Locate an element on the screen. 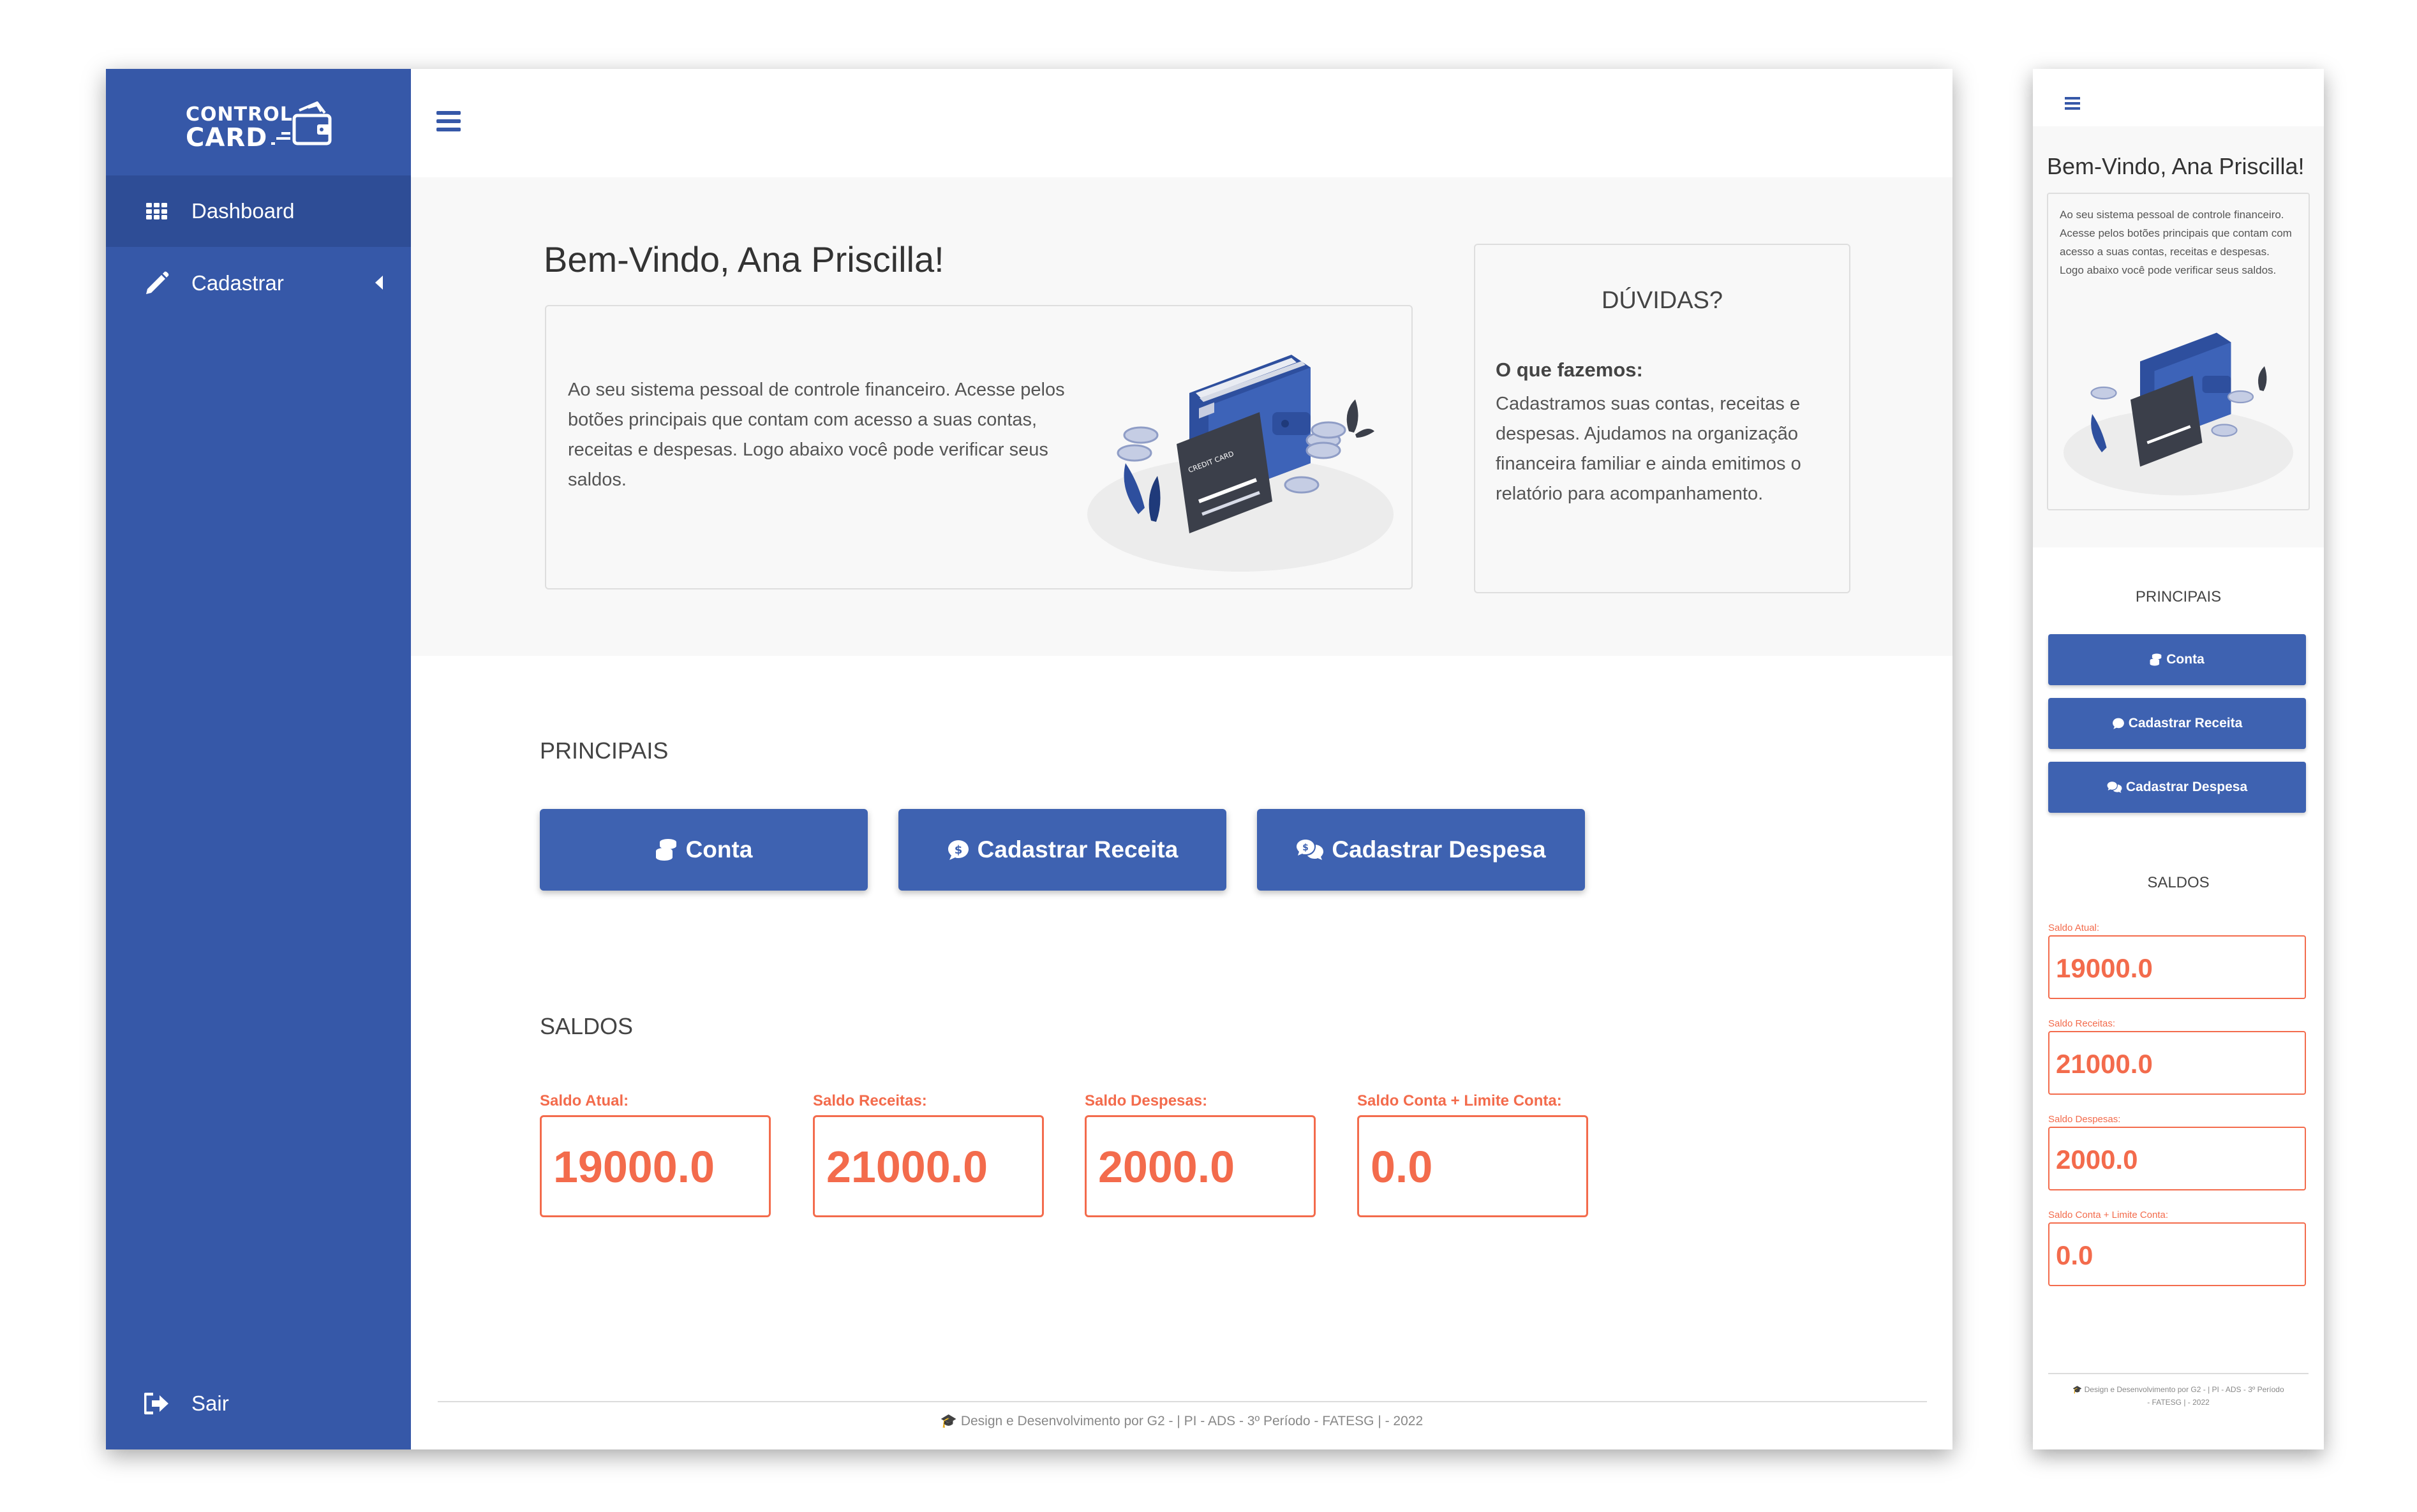  faq-title: DÚVIDAS? is located at coordinates (1662, 300).